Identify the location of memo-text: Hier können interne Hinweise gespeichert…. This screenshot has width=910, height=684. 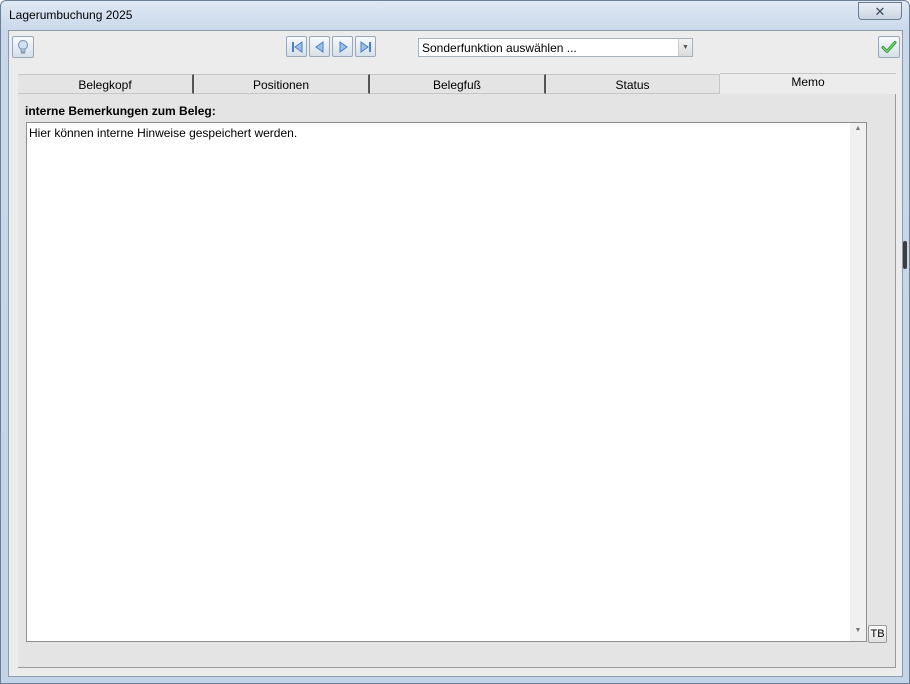
(163, 133).